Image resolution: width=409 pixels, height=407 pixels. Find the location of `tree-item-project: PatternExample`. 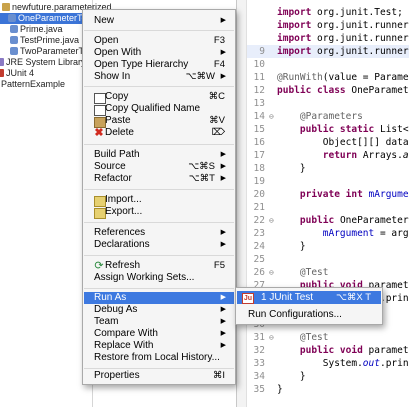

tree-item-project: PatternExample is located at coordinates (32, 84).